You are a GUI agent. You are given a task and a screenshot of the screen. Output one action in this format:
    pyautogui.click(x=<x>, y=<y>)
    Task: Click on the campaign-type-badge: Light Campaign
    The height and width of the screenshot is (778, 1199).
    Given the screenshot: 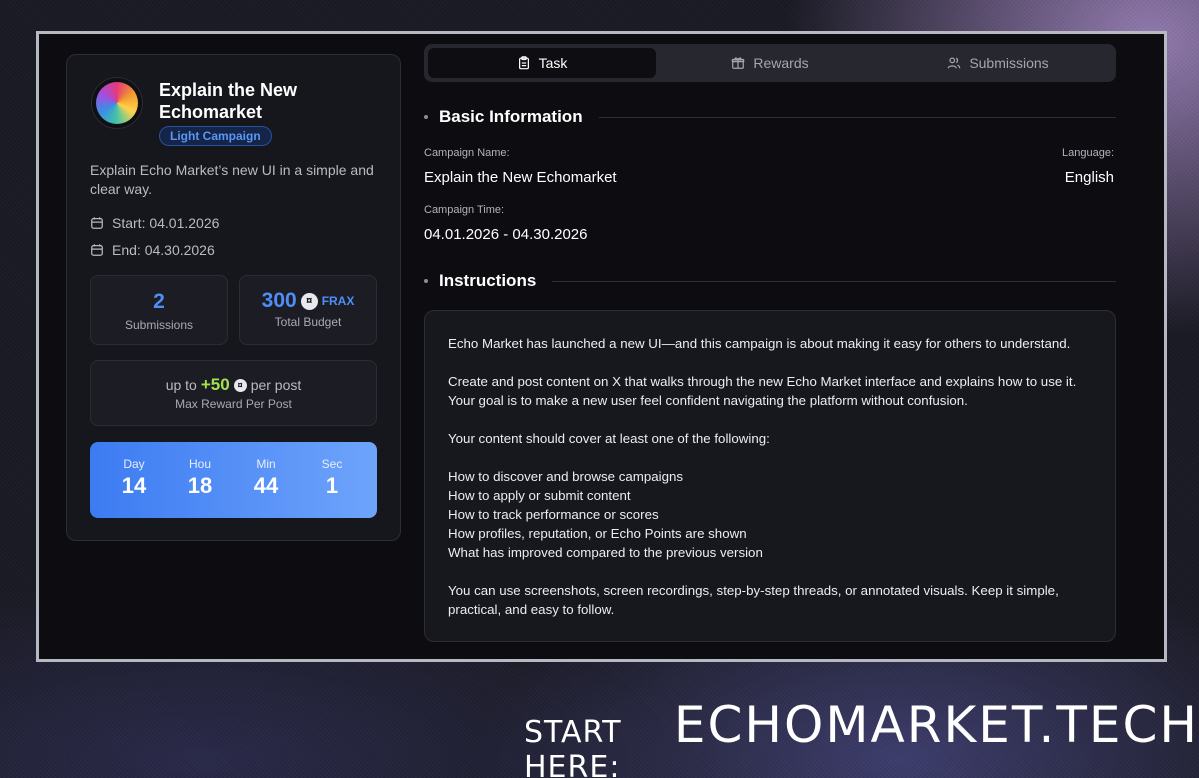 What is the action you would take?
    pyautogui.click(x=215, y=136)
    